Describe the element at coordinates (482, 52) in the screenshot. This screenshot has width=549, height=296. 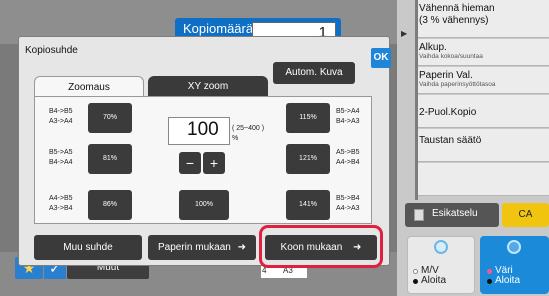
I see `original-button: Alkup. Vaihda kokoa/suuntaa` at that location.